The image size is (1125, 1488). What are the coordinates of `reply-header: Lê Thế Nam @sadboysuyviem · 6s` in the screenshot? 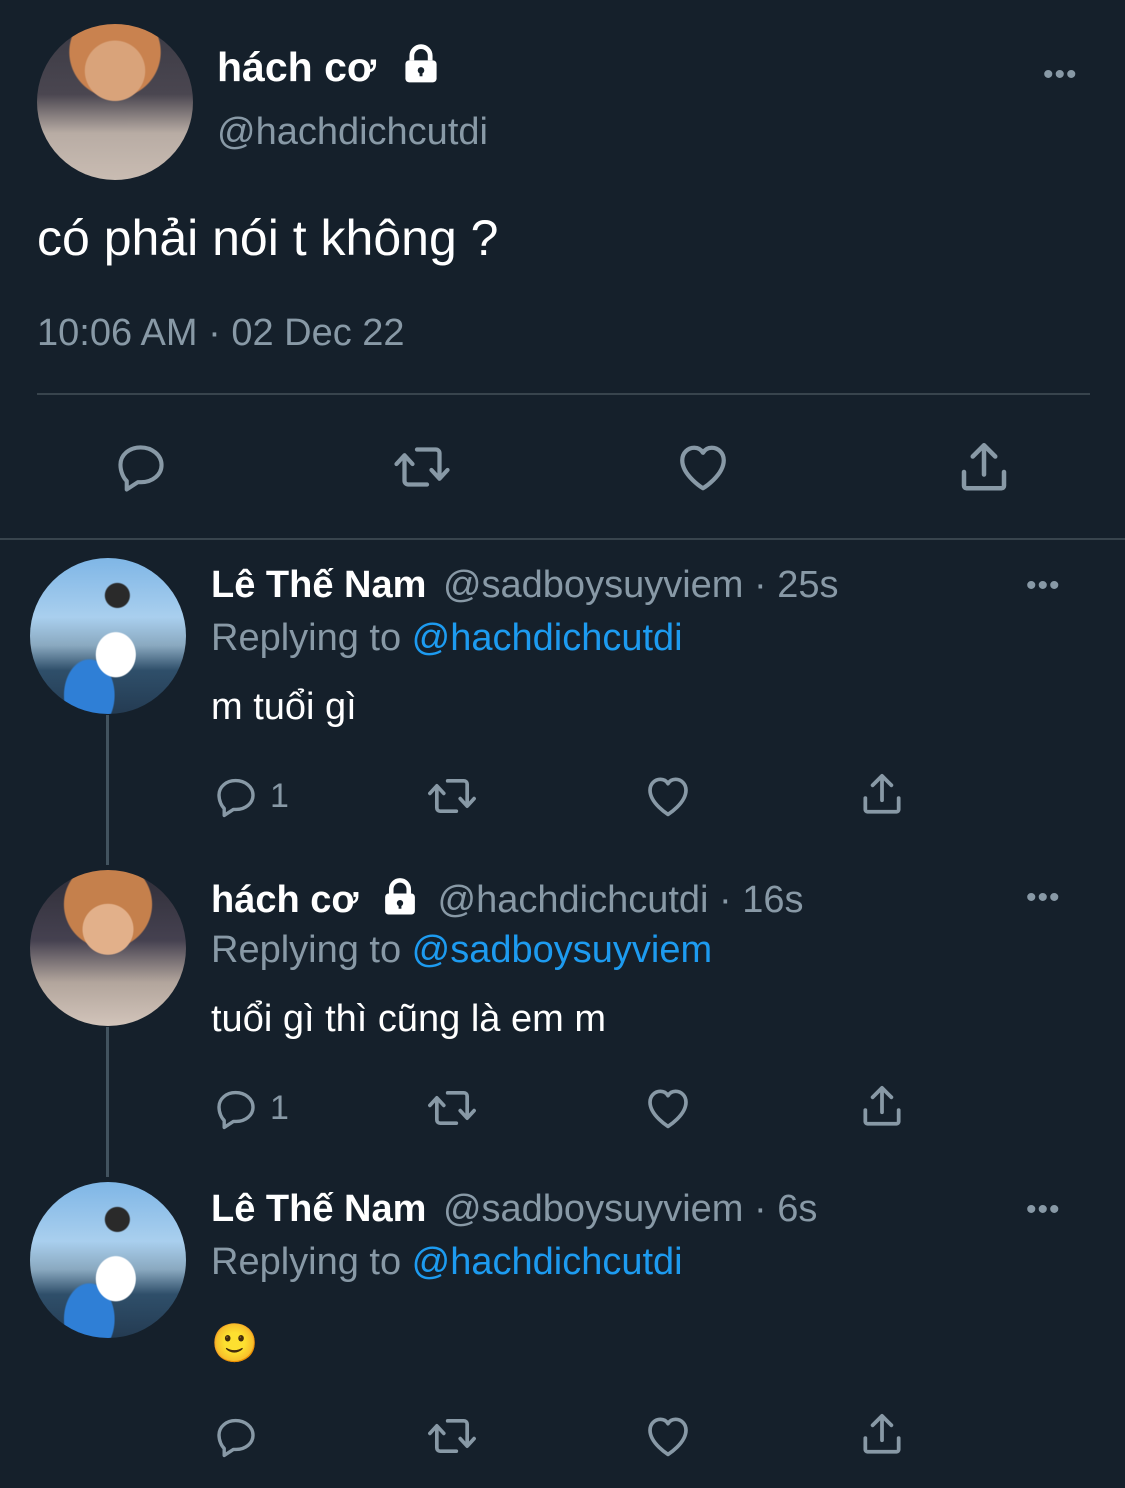 It's located at (514, 1209).